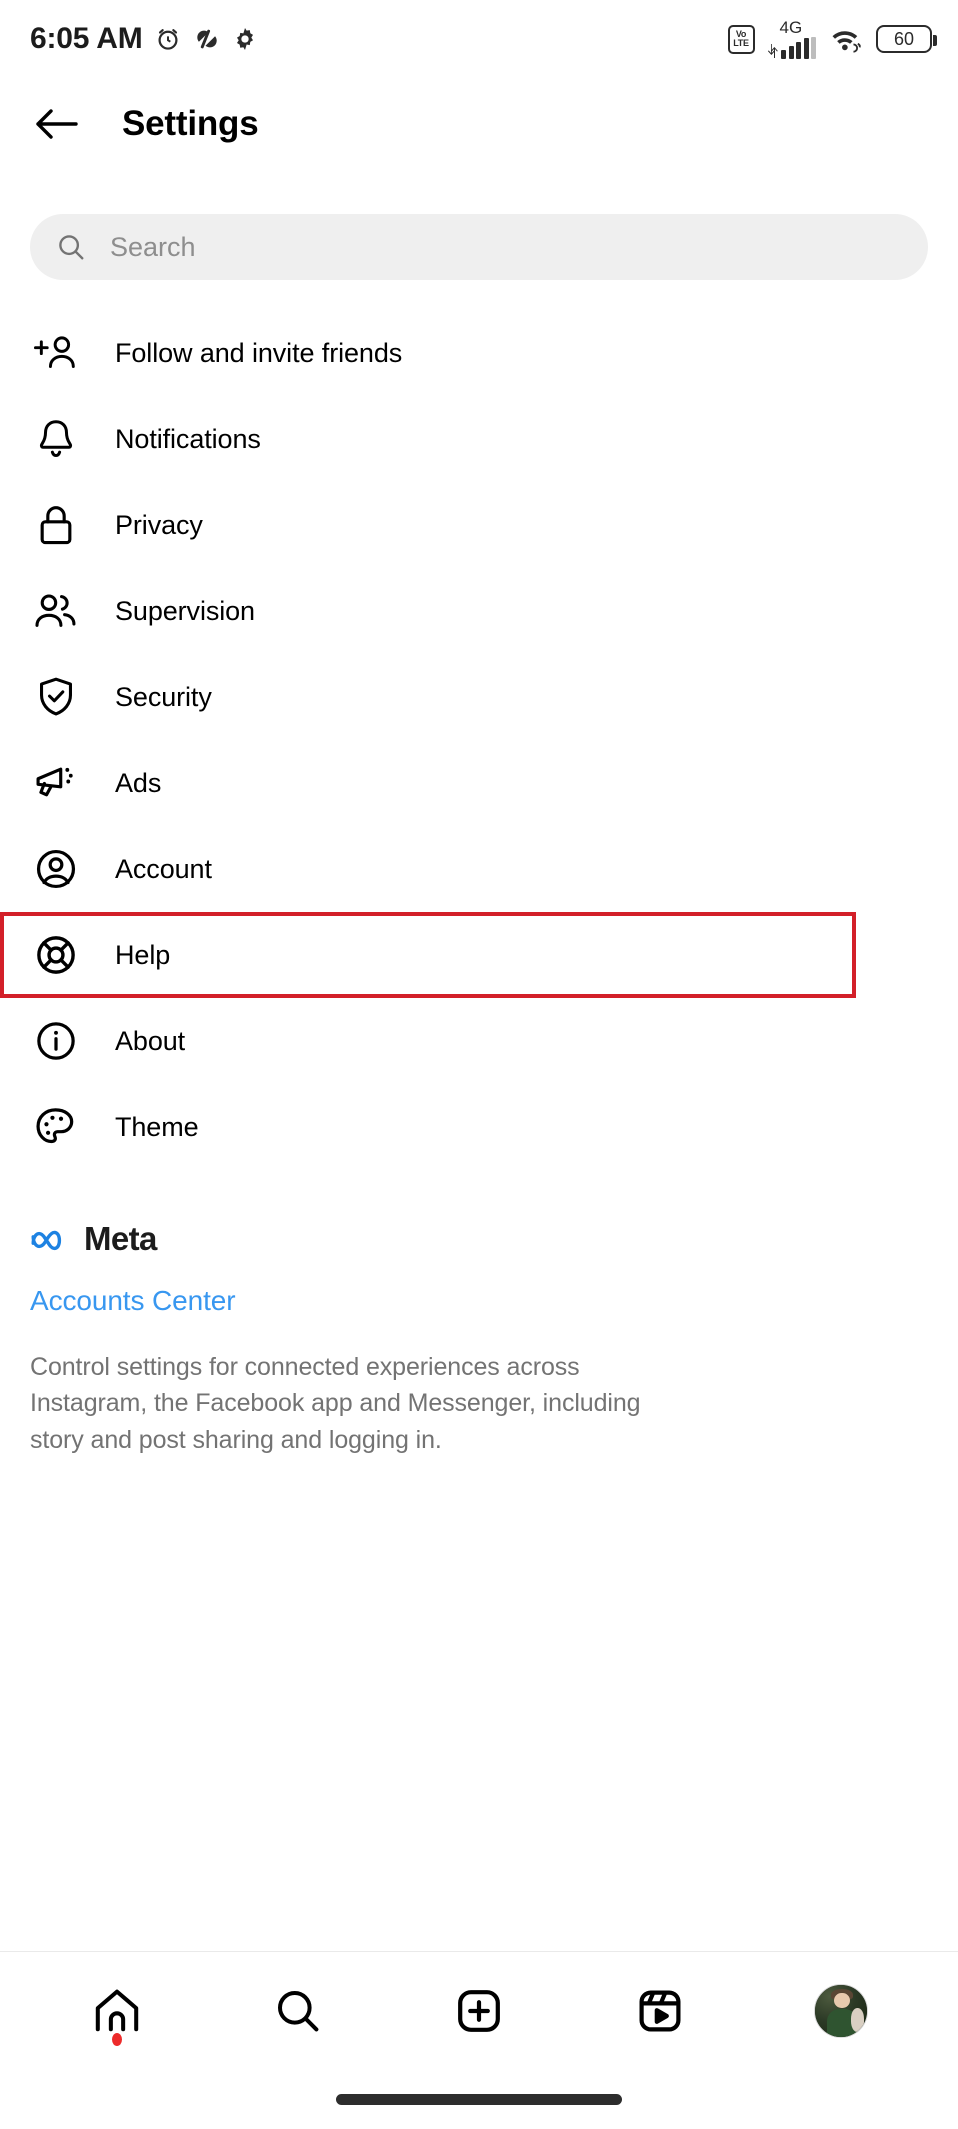 This screenshot has height=2129, width=958. I want to click on cellular-signal-icon: 4G, so click(791, 38).